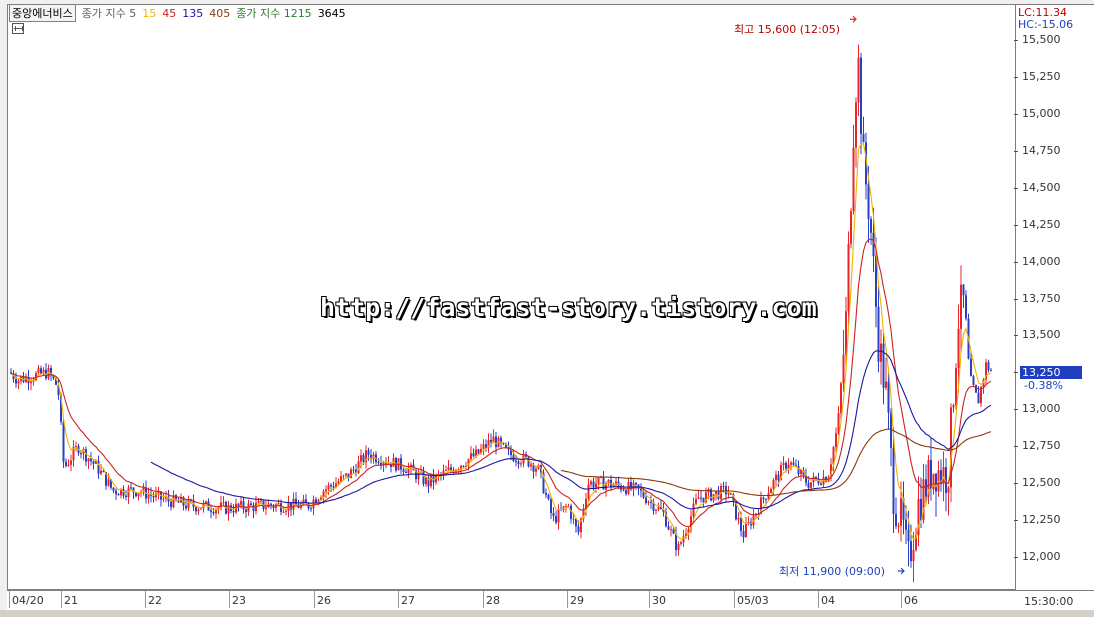 Image resolution: width=1094 pixels, height=617 pixels. Describe the element at coordinates (547, 613) in the screenshot. I see `scrollbar-strip` at that location.